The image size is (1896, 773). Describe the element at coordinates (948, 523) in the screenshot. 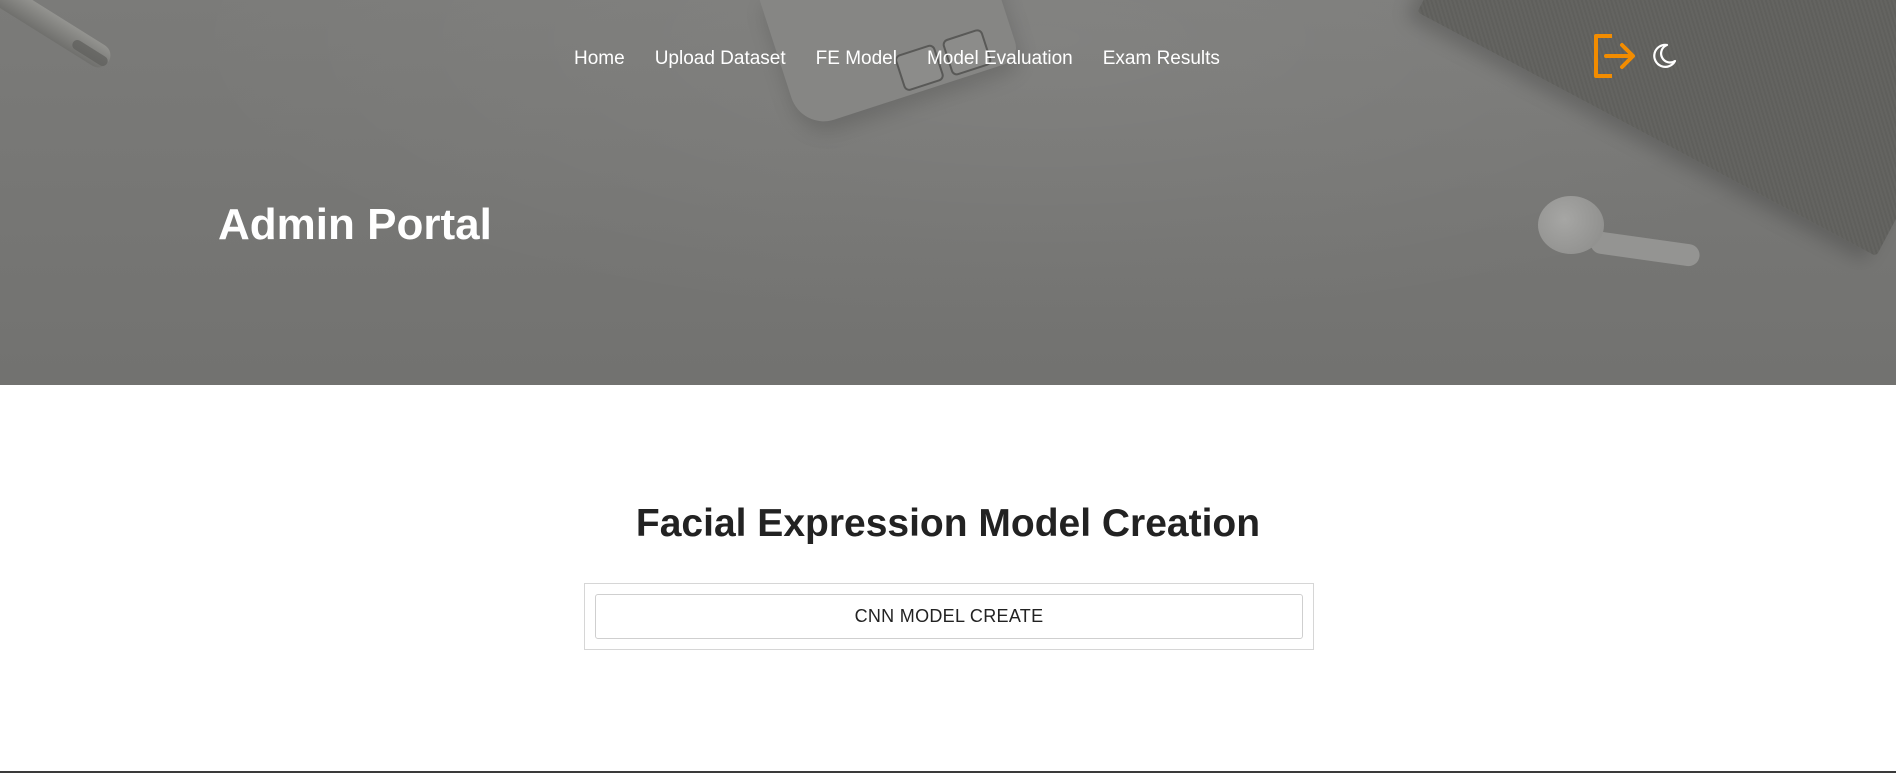

I see `section-heading: Facial Expression Model Creation` at that location.